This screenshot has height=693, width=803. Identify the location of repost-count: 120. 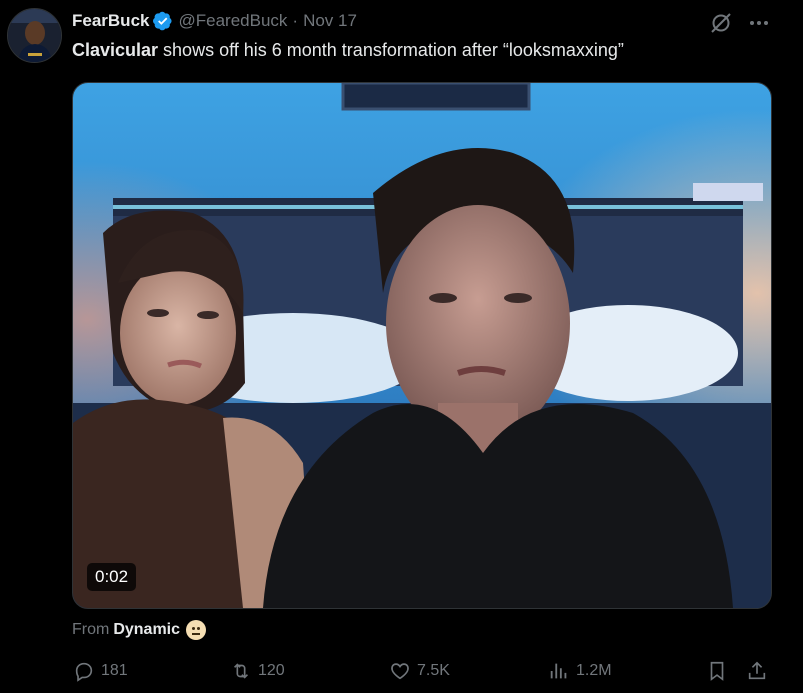
(271, 670).